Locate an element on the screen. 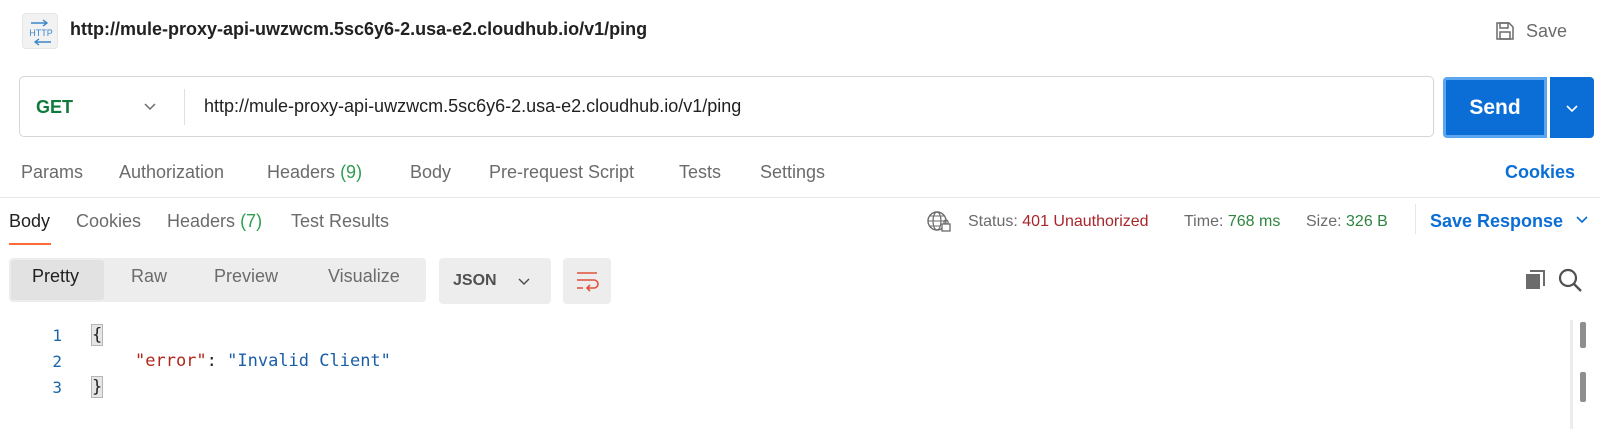  save-response-button: Save Response is located at coordinates (1510, 221).